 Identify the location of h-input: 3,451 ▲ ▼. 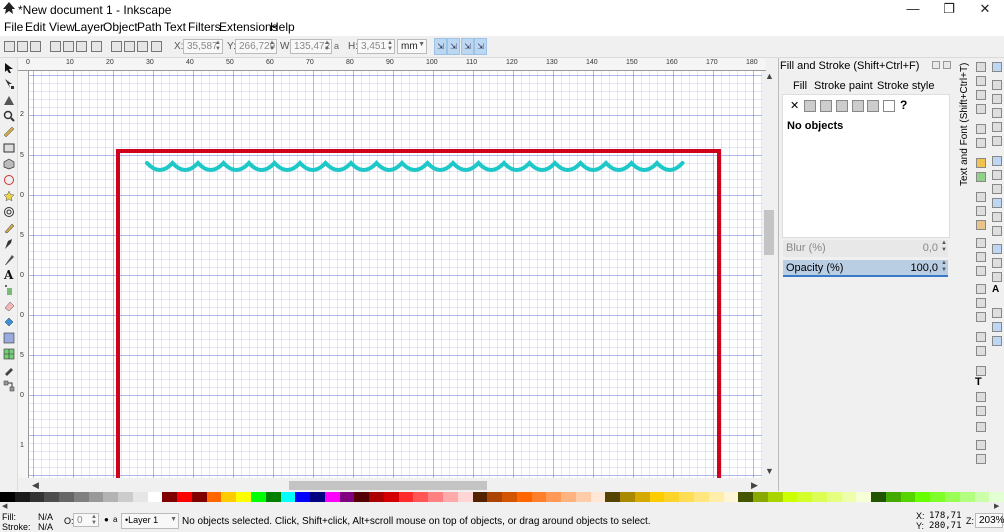
(376, 46).